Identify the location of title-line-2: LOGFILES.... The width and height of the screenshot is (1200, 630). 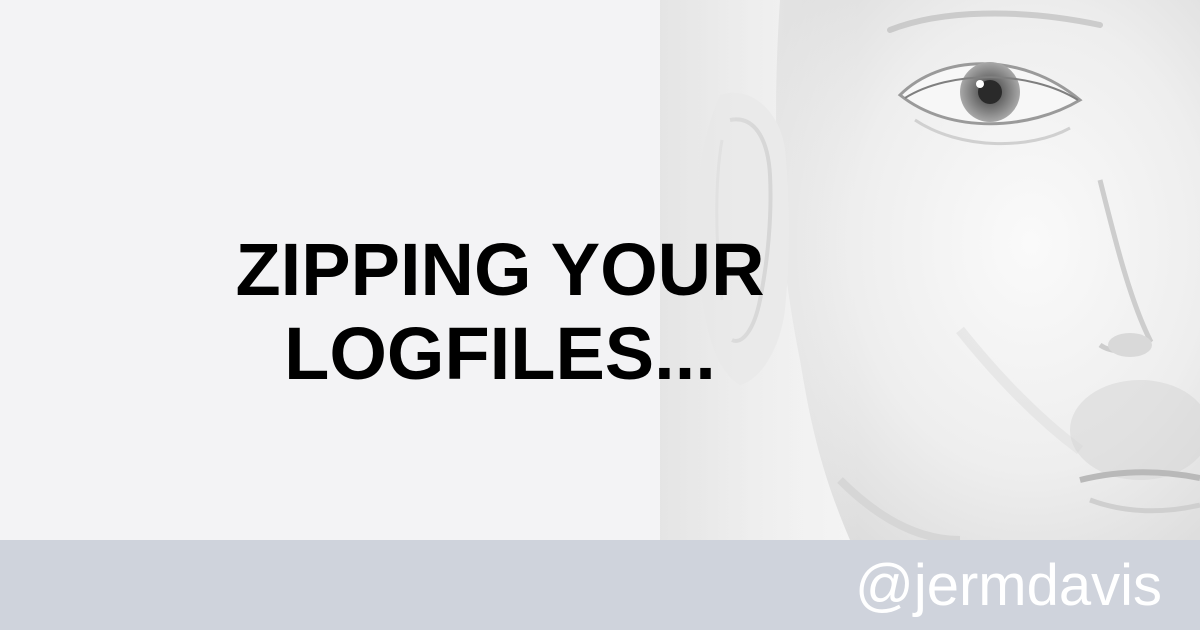
(500, 353).